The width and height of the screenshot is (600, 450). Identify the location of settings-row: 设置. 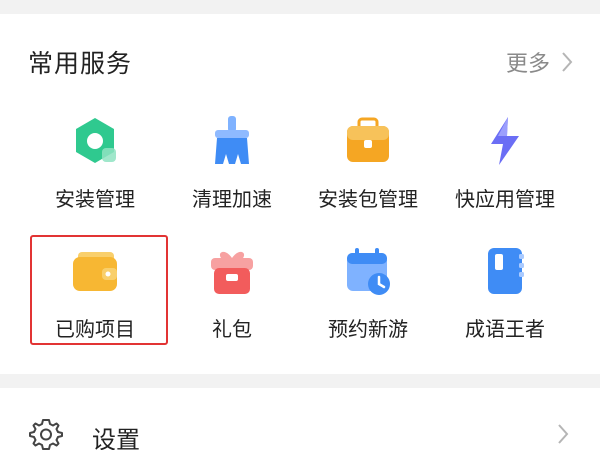
(300, 419).